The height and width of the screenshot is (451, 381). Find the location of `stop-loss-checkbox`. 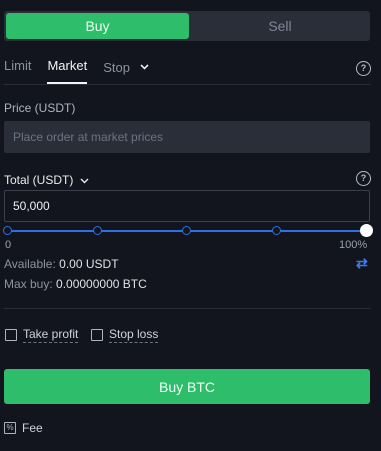

stop-loss-checkbox is located at coordinates (97, 335).